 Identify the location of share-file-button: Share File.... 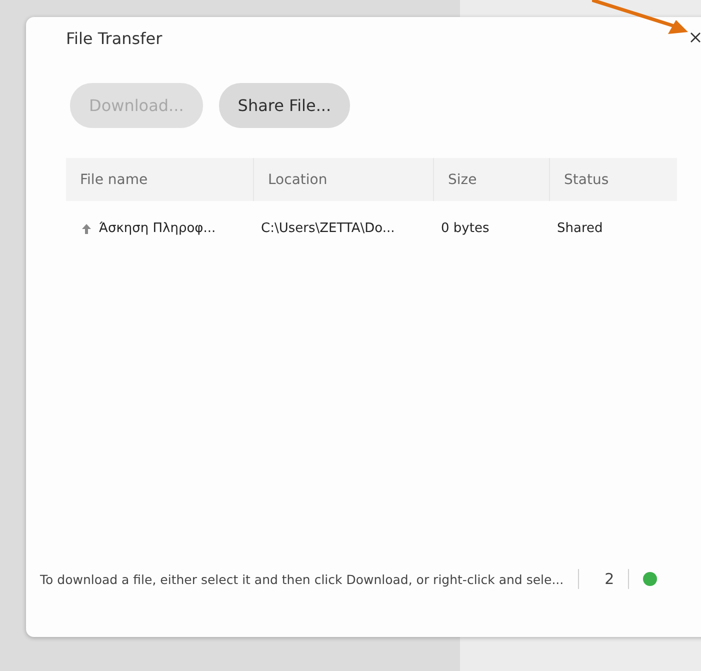
(284, 105).